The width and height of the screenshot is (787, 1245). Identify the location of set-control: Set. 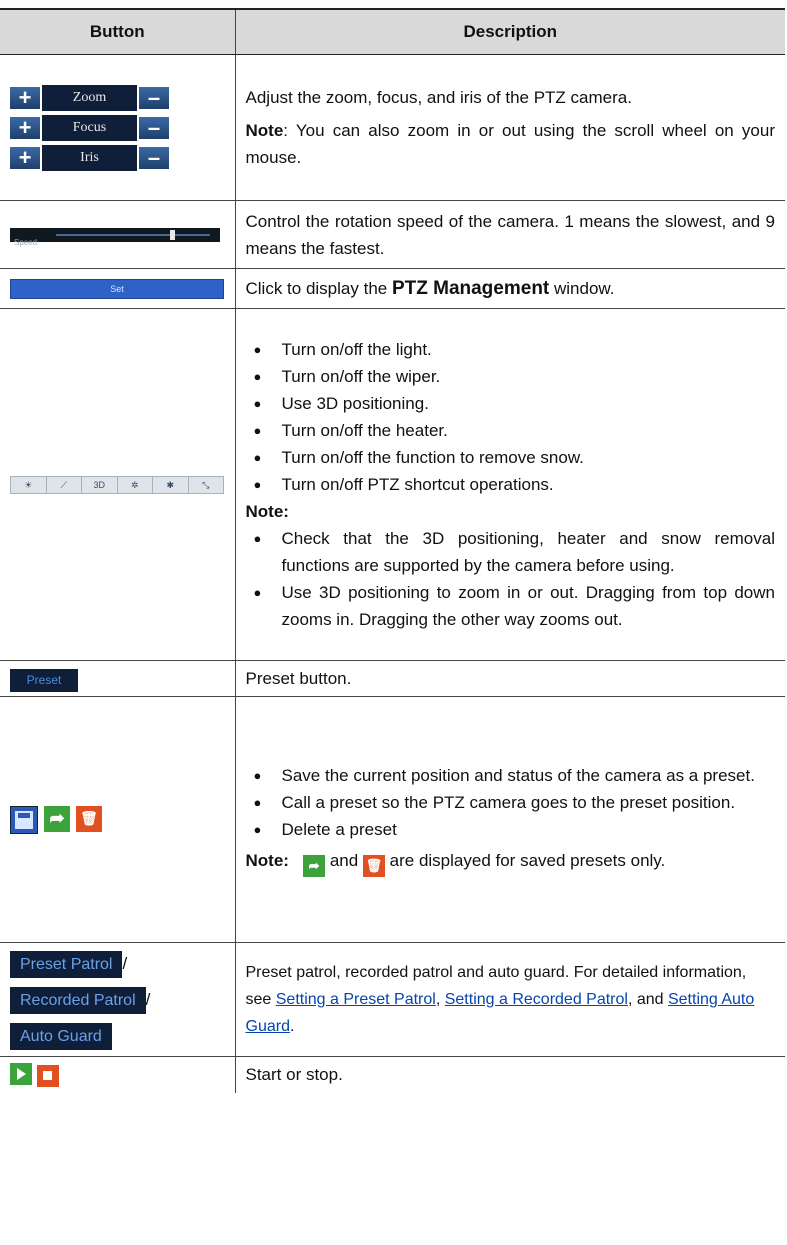
(118, 288).